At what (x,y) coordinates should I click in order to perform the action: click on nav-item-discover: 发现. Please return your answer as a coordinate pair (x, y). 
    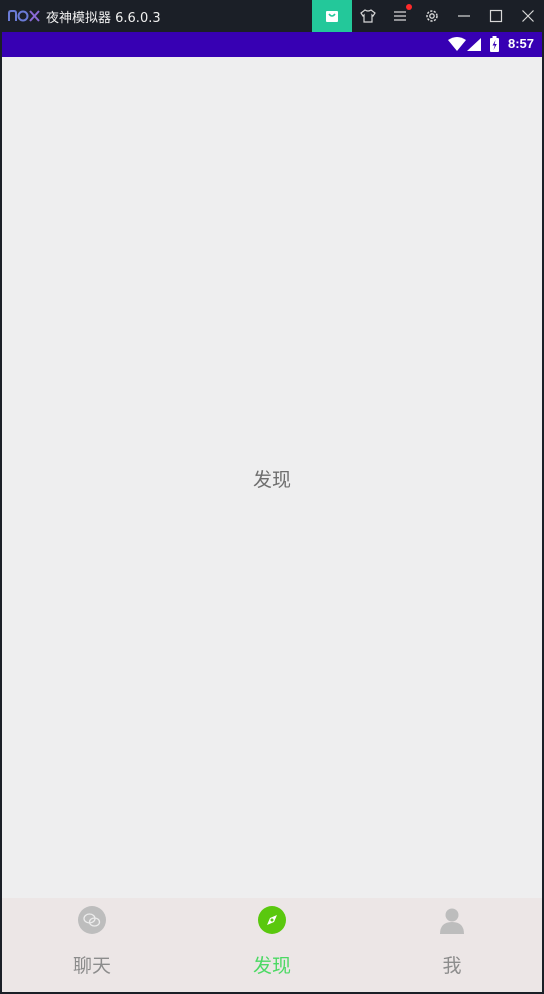
    Looking at the image, I should click on (272, 945).